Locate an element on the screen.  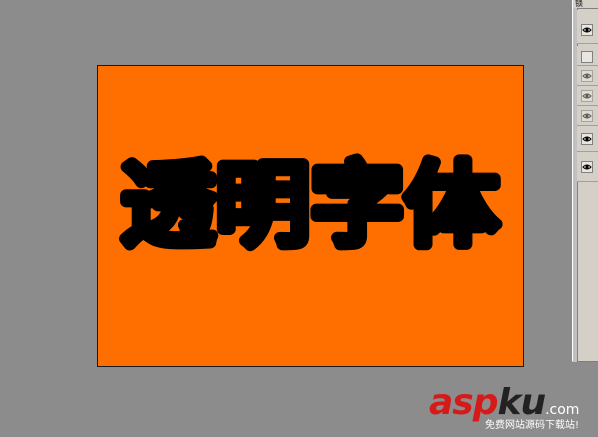
watermark-logo-suffix: .com is located at coordinates (562, 410).